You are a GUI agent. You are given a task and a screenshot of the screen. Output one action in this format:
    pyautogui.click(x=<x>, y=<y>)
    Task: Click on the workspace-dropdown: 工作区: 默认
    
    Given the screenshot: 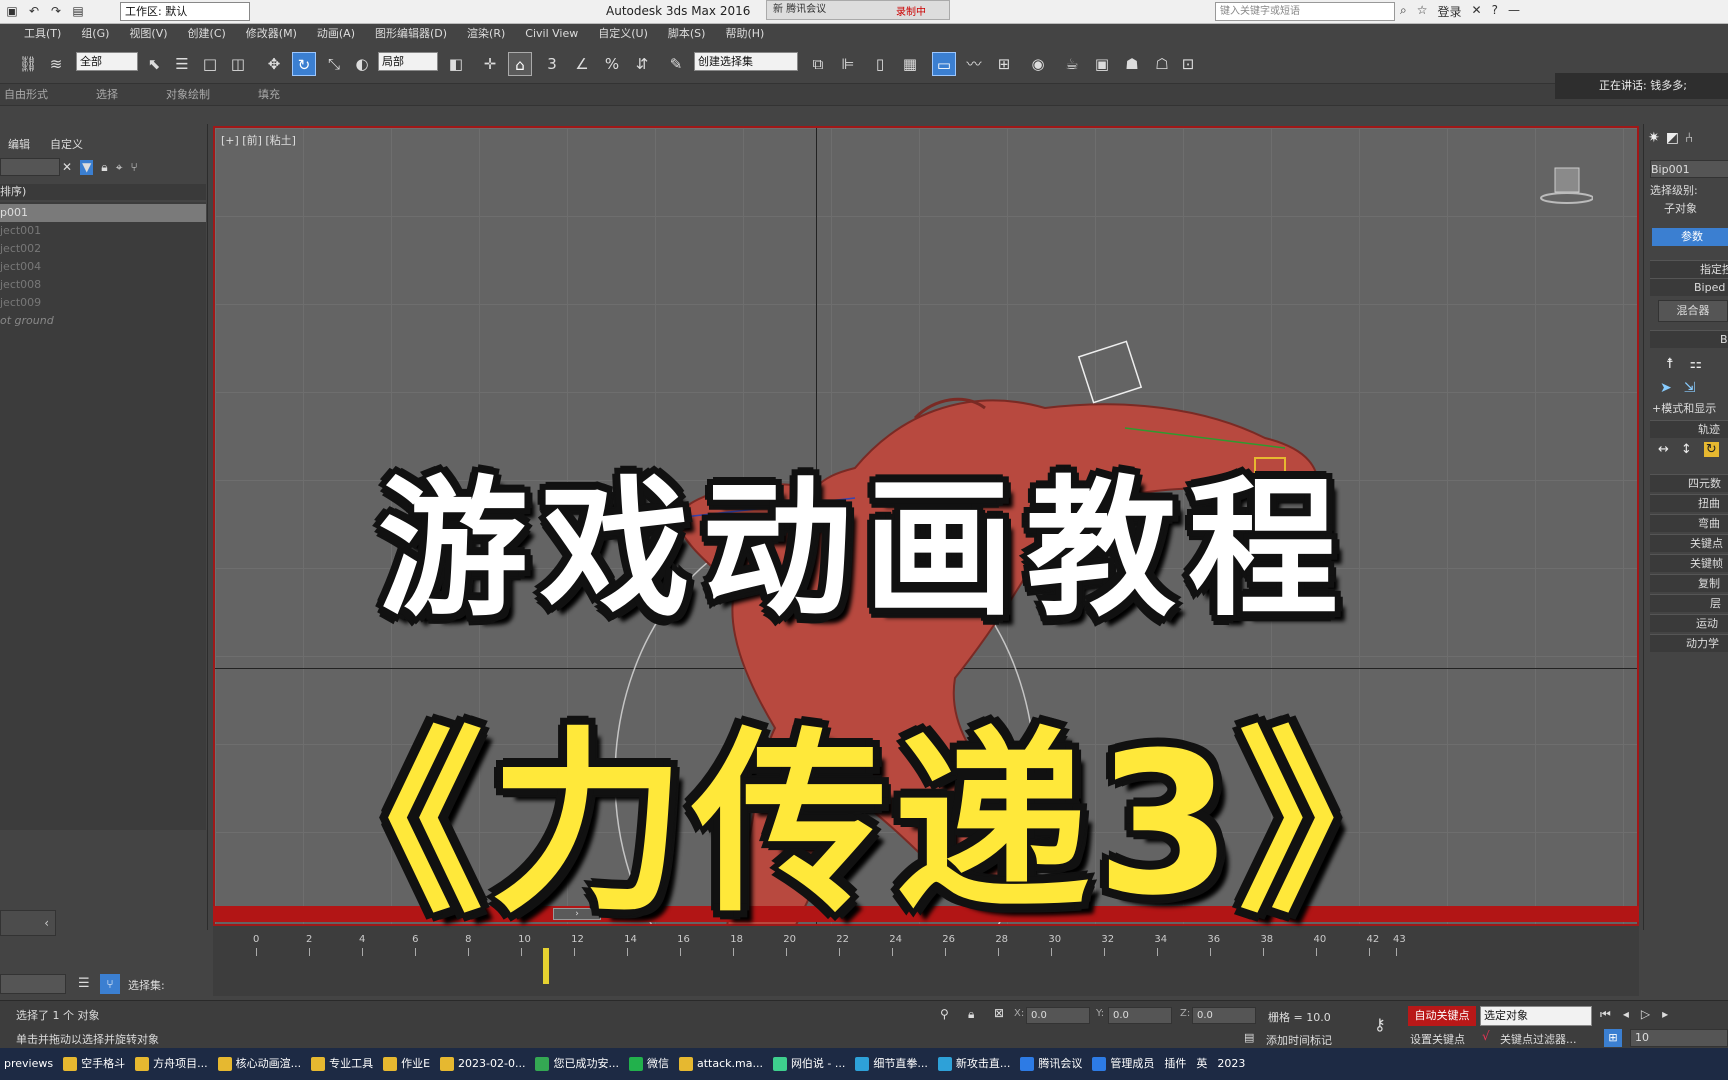 What is the action you would take?
    pyautogui.click(x=185, y=11)
    